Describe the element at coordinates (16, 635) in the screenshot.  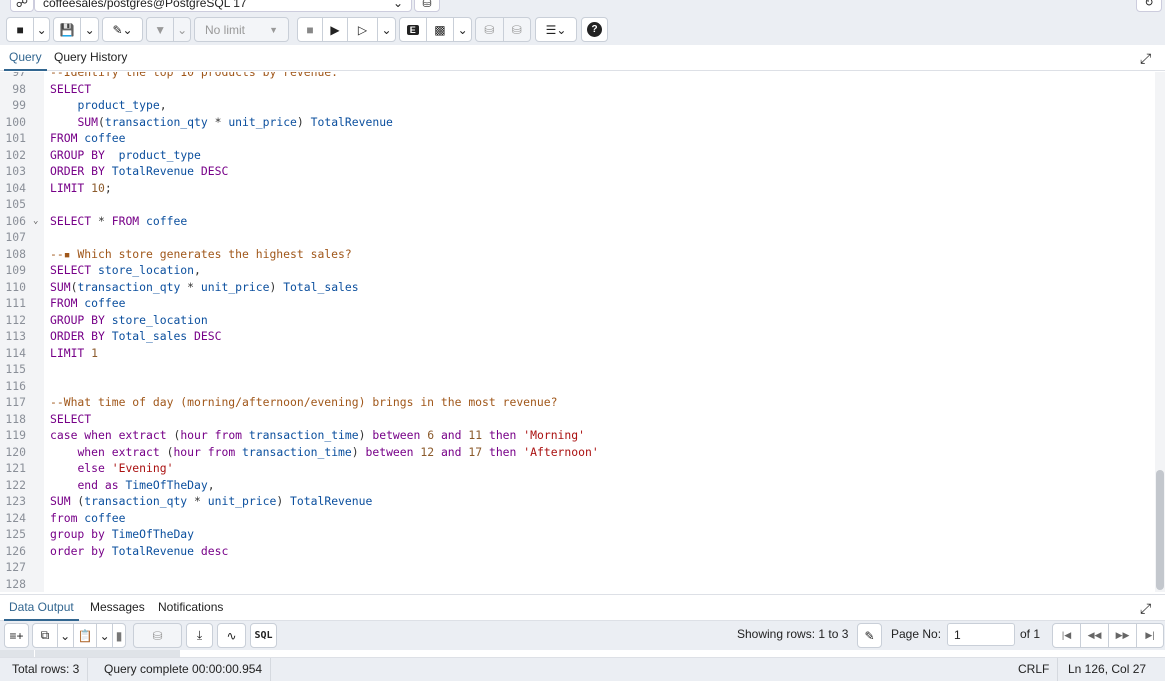
I see `add-row-icon: ≡+` at that location.